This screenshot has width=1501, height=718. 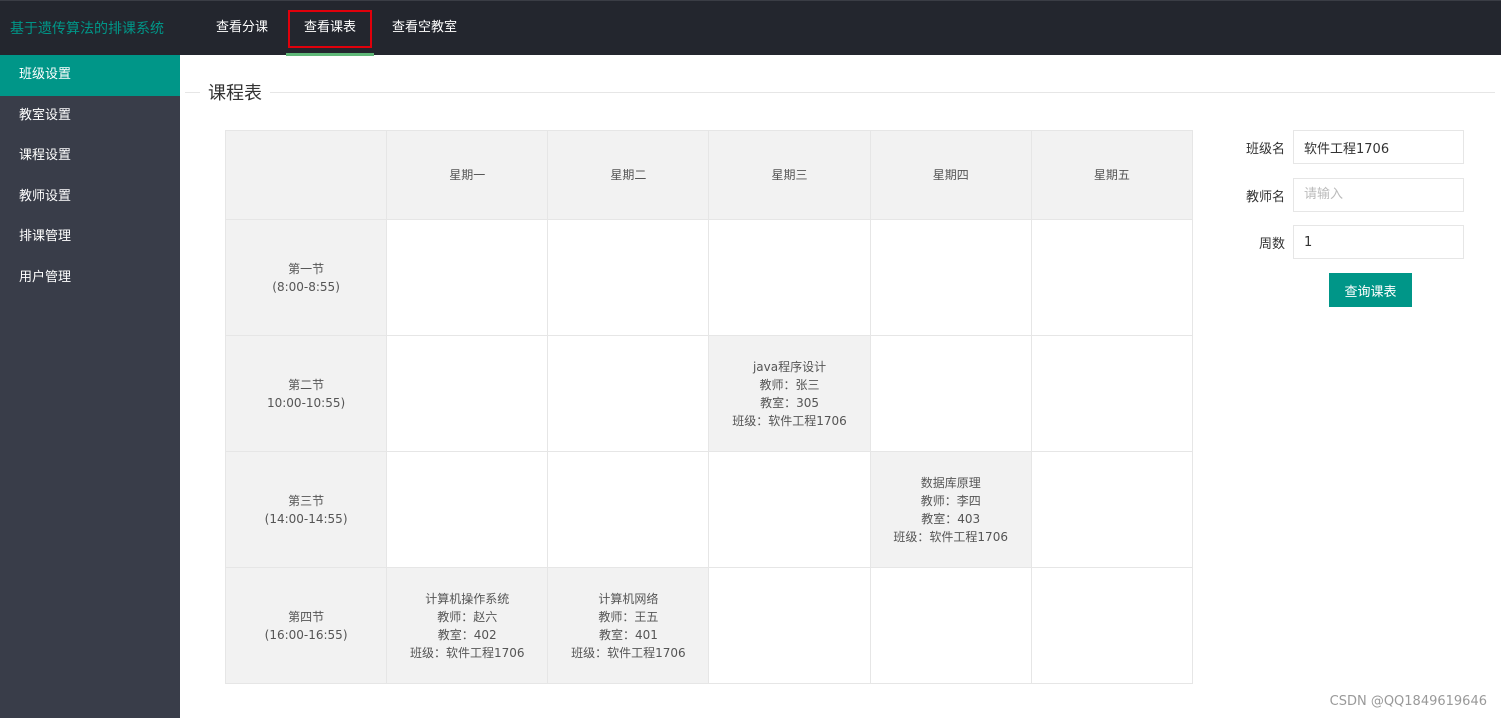 I want to click on teacher-name-input, so click(x=1378, y=194).